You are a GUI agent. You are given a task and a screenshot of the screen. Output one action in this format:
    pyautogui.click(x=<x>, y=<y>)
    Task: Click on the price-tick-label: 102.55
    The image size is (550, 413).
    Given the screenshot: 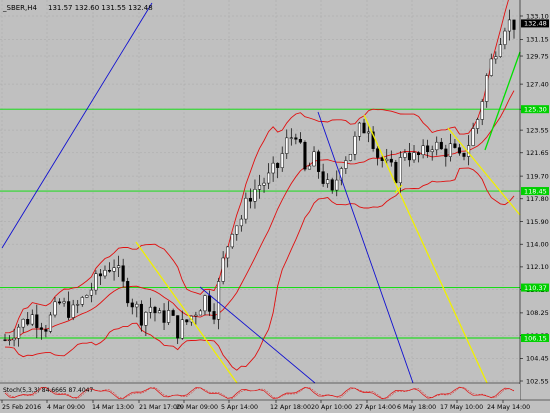 What is the action you would take?
    pyautogui.click(x=537, y=381)
    